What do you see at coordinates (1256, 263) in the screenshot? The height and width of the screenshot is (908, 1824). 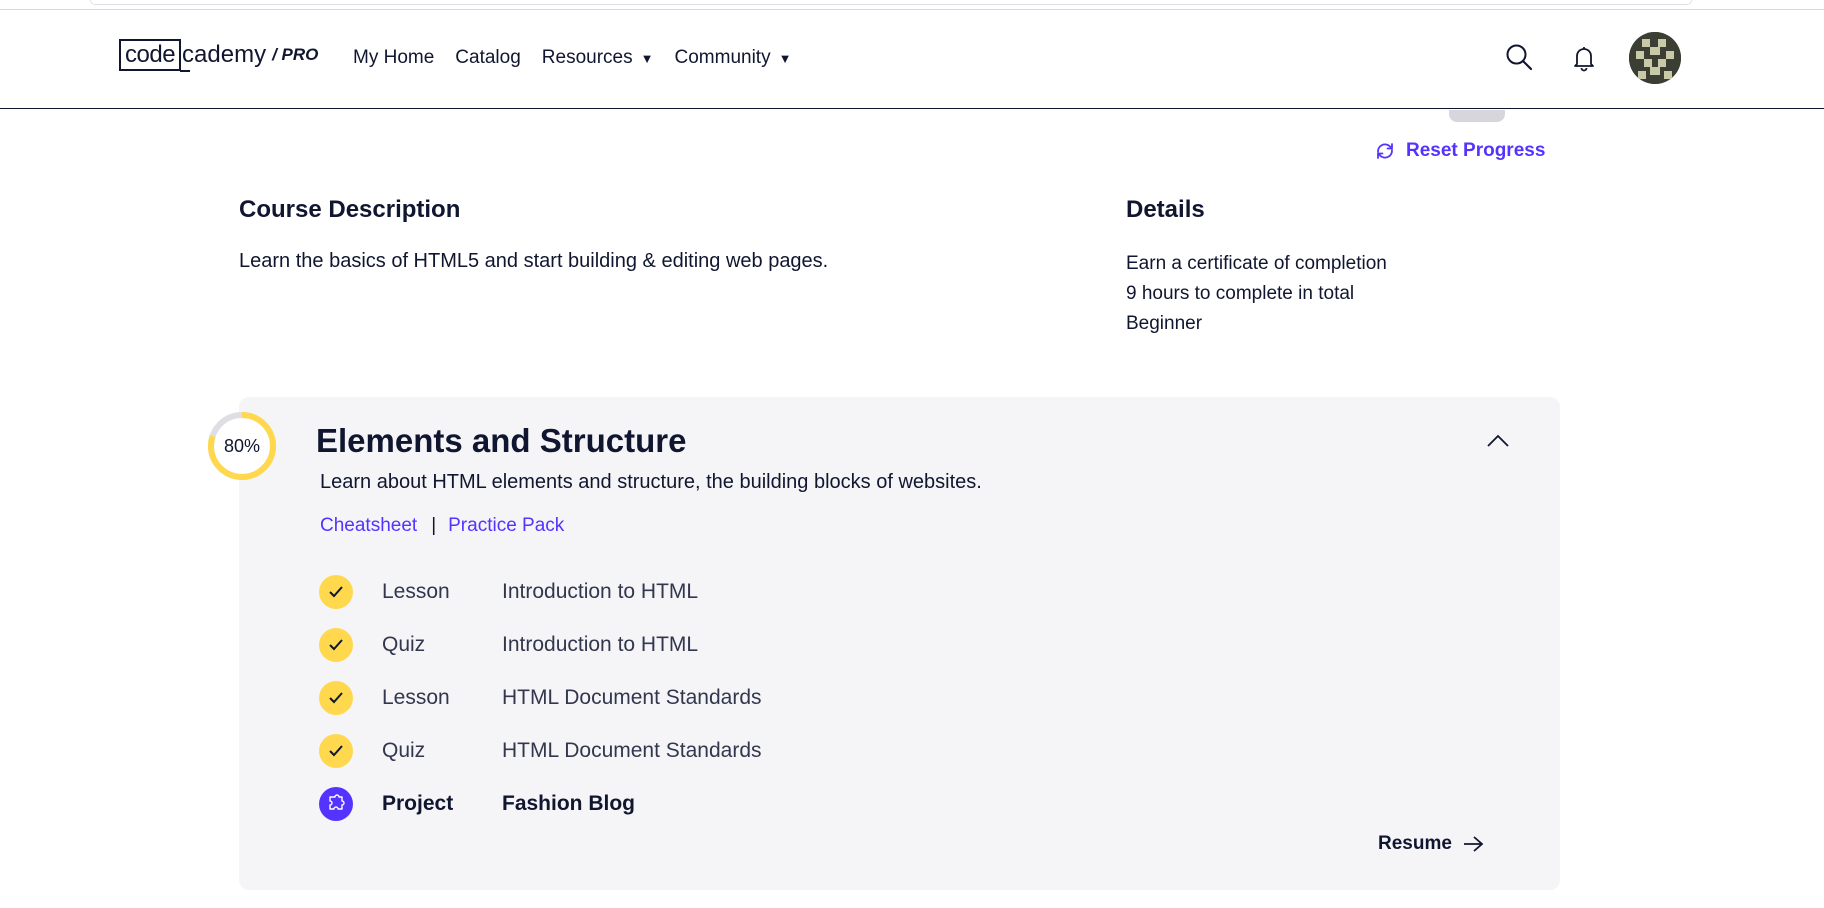 I see `detail-item: Earn a certificate of completion` at bounding box center [1256, 263].